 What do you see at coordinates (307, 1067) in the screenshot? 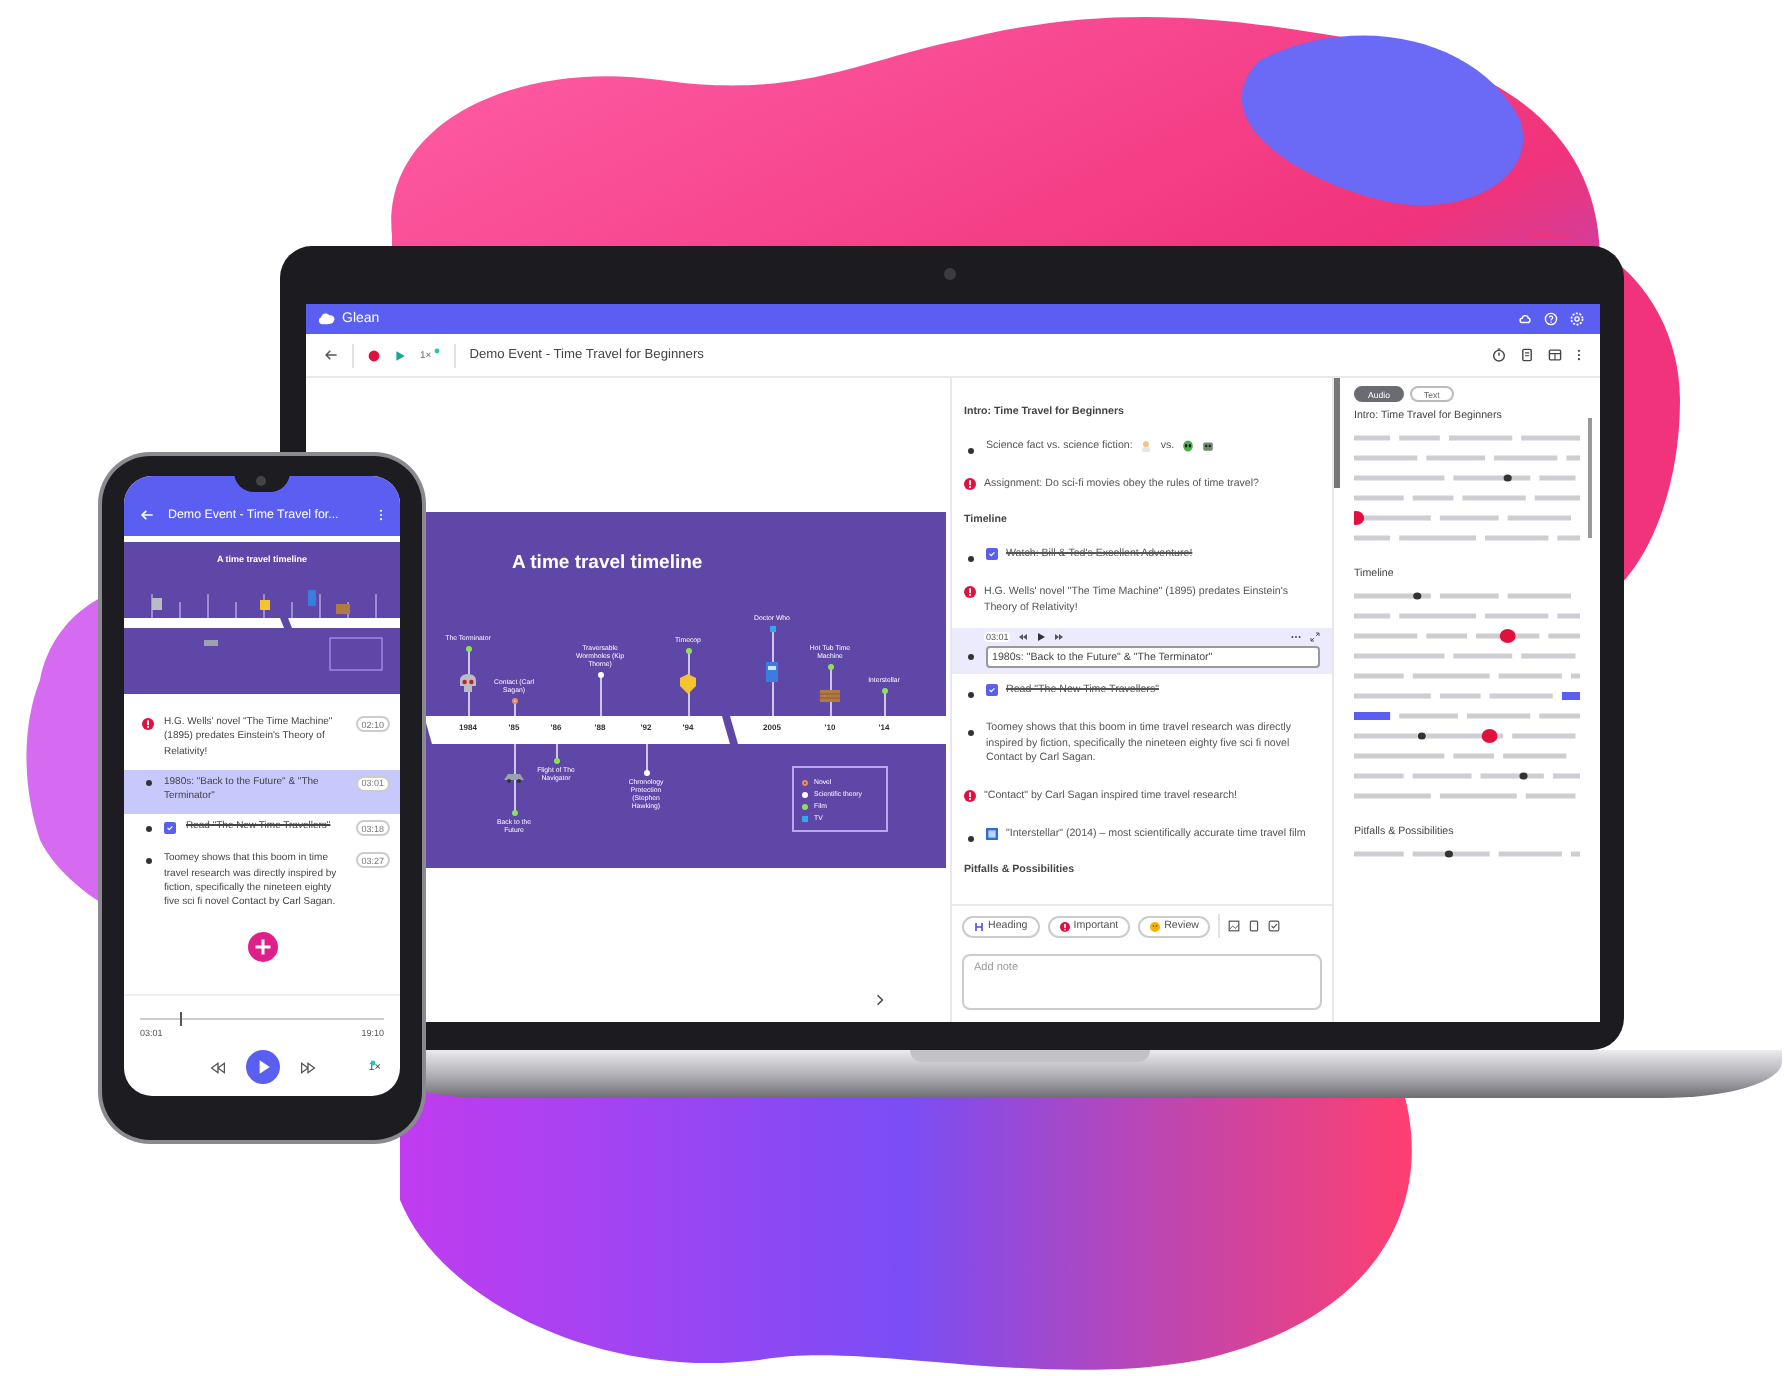
I see `fast-forward-icon` at bounding box center [307, 1067].